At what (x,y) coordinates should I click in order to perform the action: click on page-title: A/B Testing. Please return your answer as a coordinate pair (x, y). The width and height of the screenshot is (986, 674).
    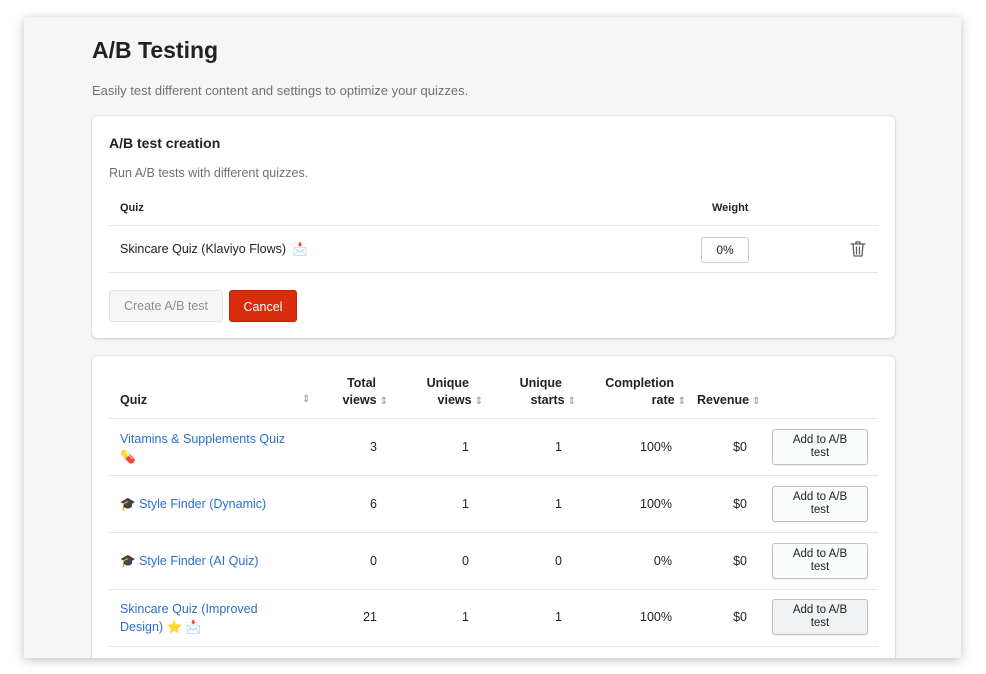
    Looking at the image, I should click on (155, 50).